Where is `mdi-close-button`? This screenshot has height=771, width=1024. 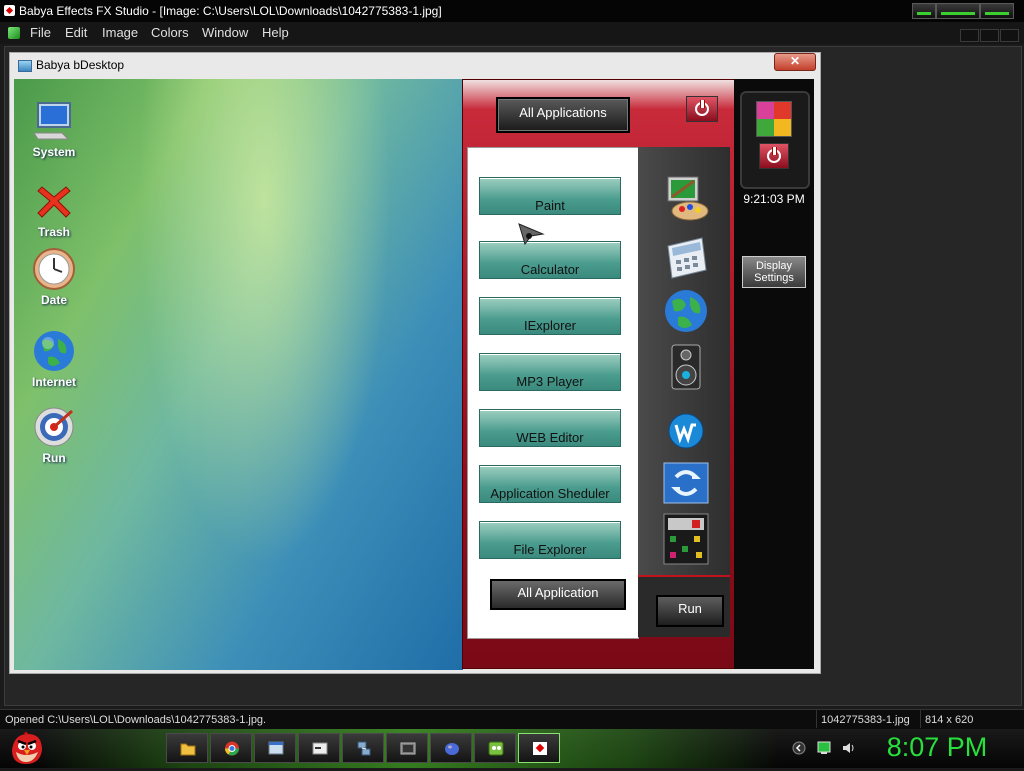
mdi-close-button is located at coordinates (1009, 35).